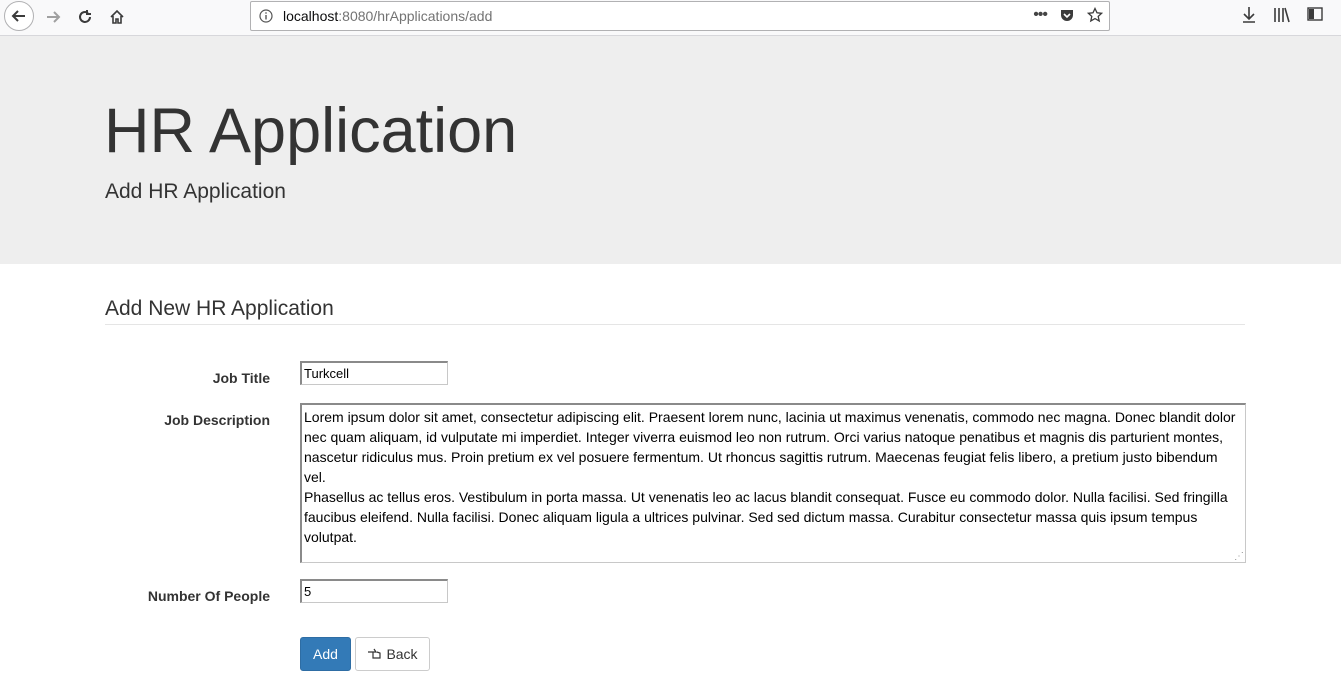 Image resolution: width=1341 pixels, height=680 pixels. Describe the element at coordinates (266, 16) in the screenshot. I see `info-icon` at that location.